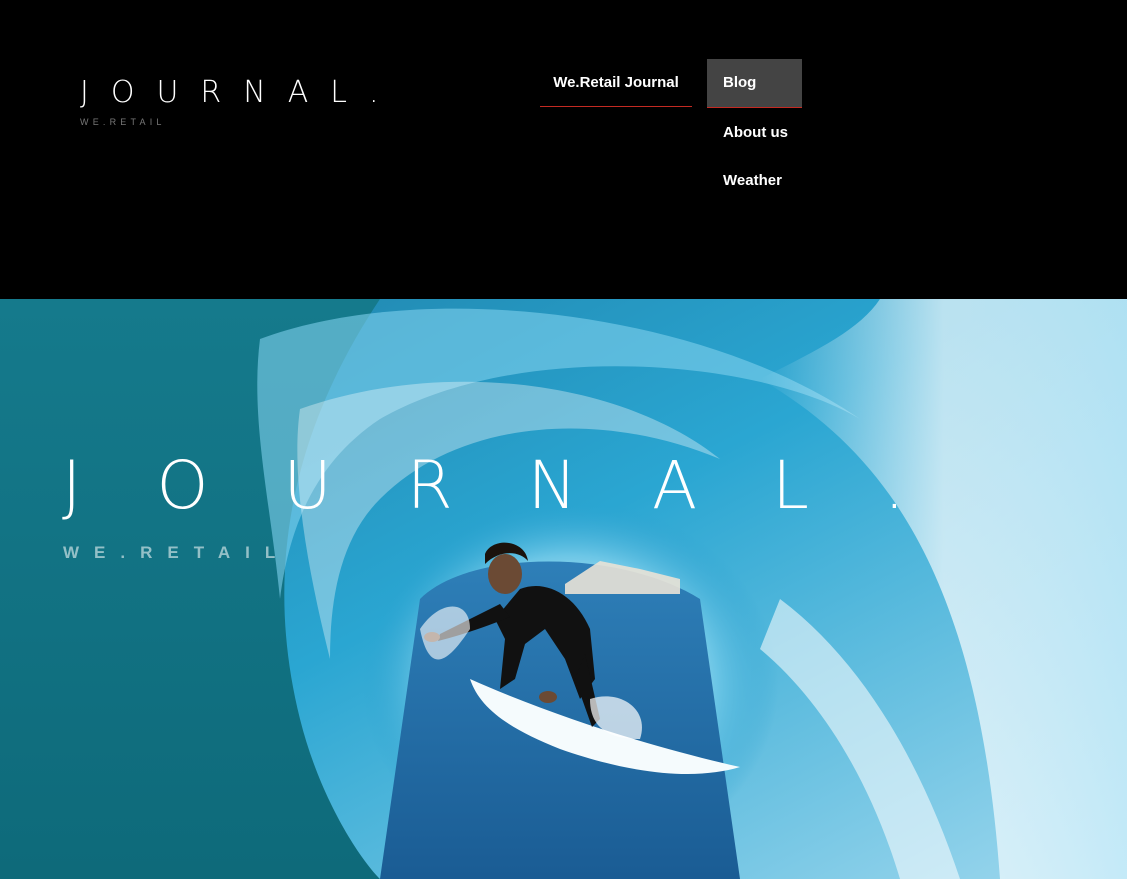  I want to click on hero-subtitle: WE.RETAIL, so click(177, 552).